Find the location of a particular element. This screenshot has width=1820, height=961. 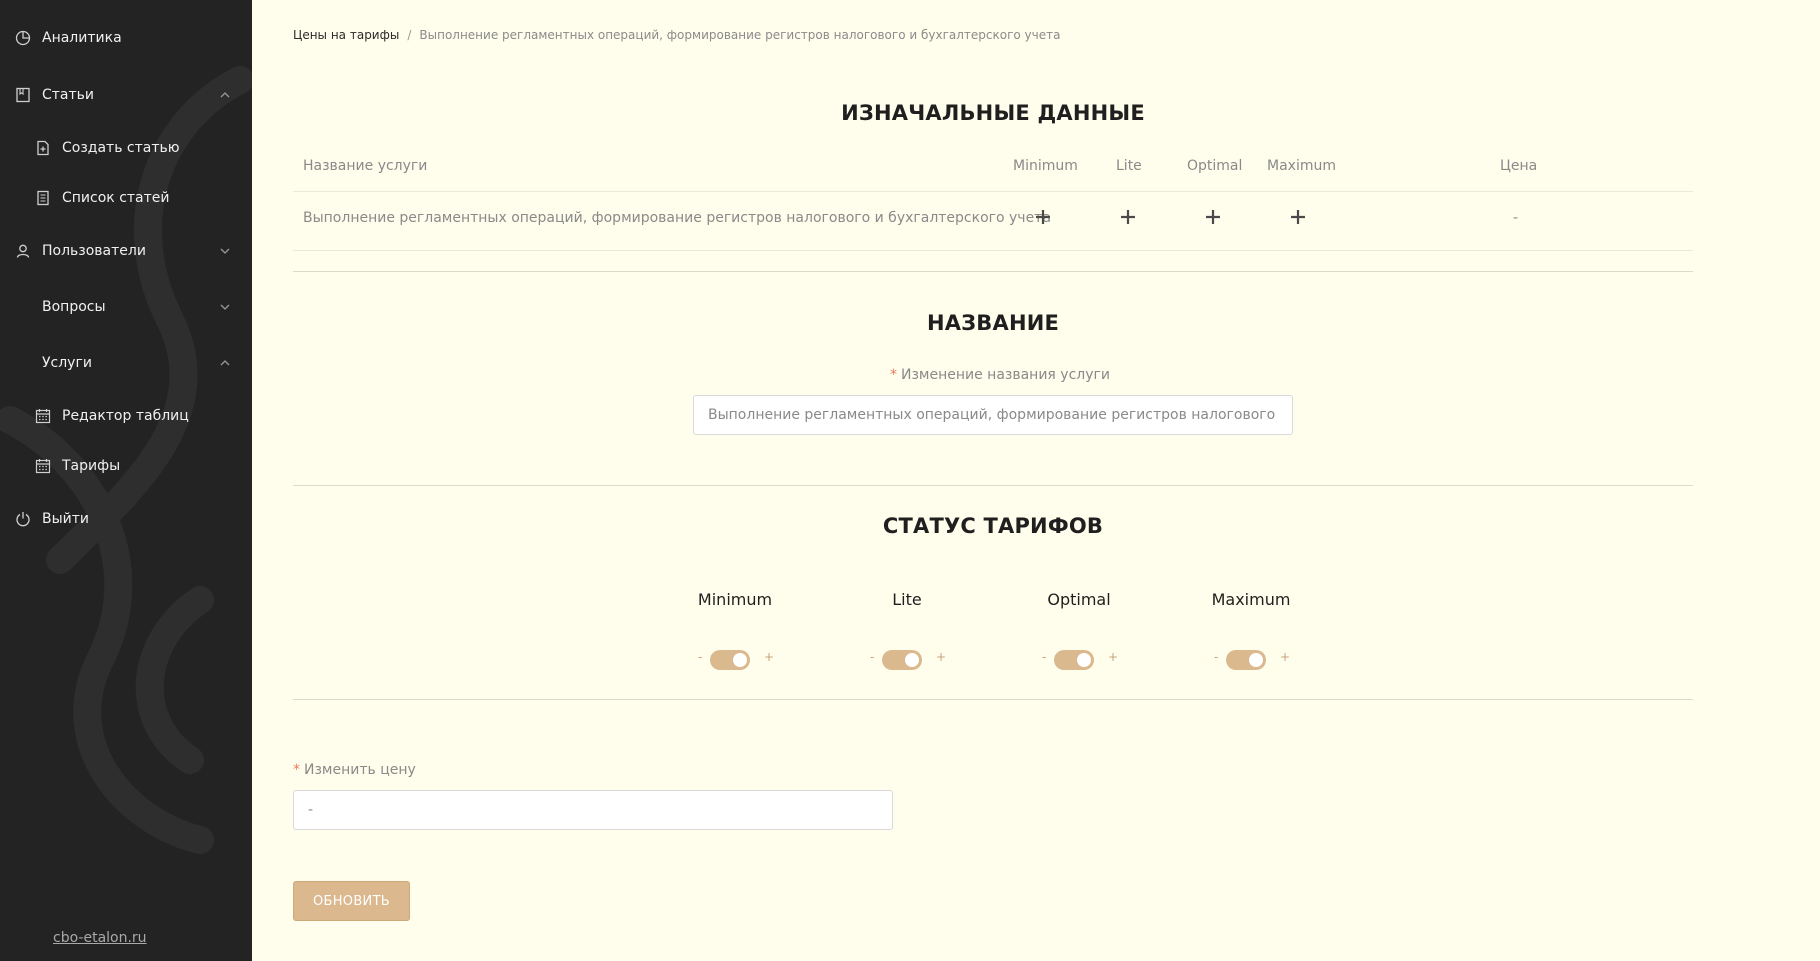

sidebar-item-article-list: Список статей is located at coordinates (126, 198).